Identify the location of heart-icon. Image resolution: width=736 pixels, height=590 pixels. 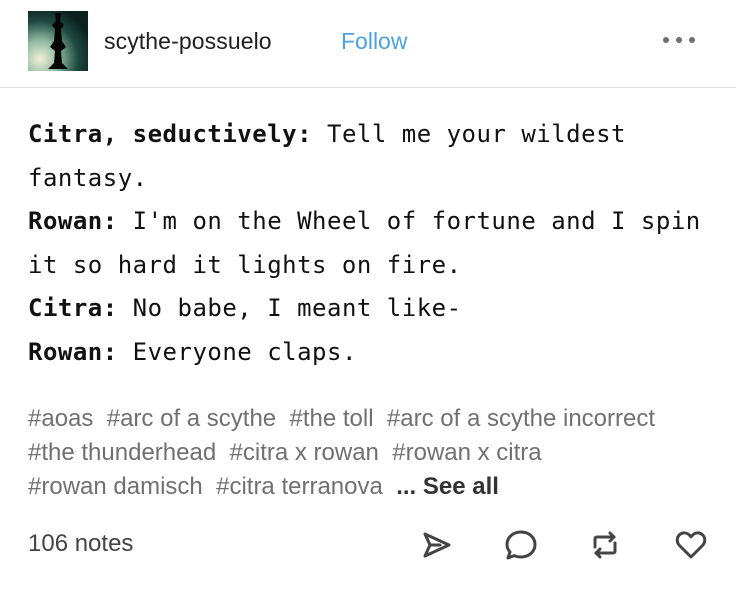
(691, 545).